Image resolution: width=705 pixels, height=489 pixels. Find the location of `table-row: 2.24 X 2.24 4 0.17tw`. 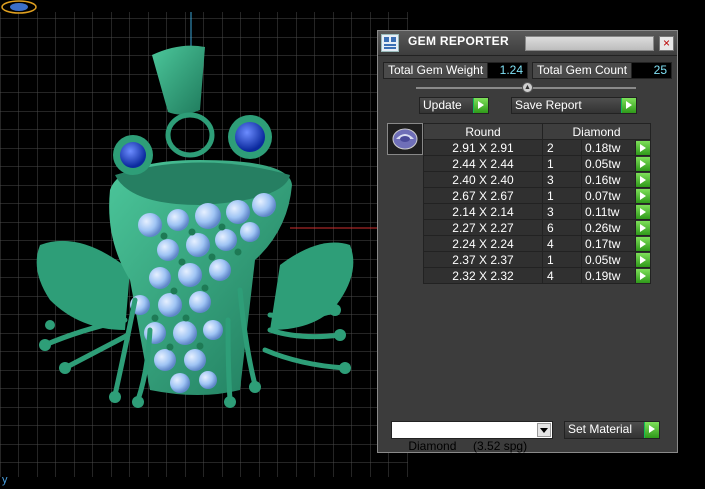

table-row: 2.24 X 2.24 4 0.17tw is located at coordinates (537, 243).